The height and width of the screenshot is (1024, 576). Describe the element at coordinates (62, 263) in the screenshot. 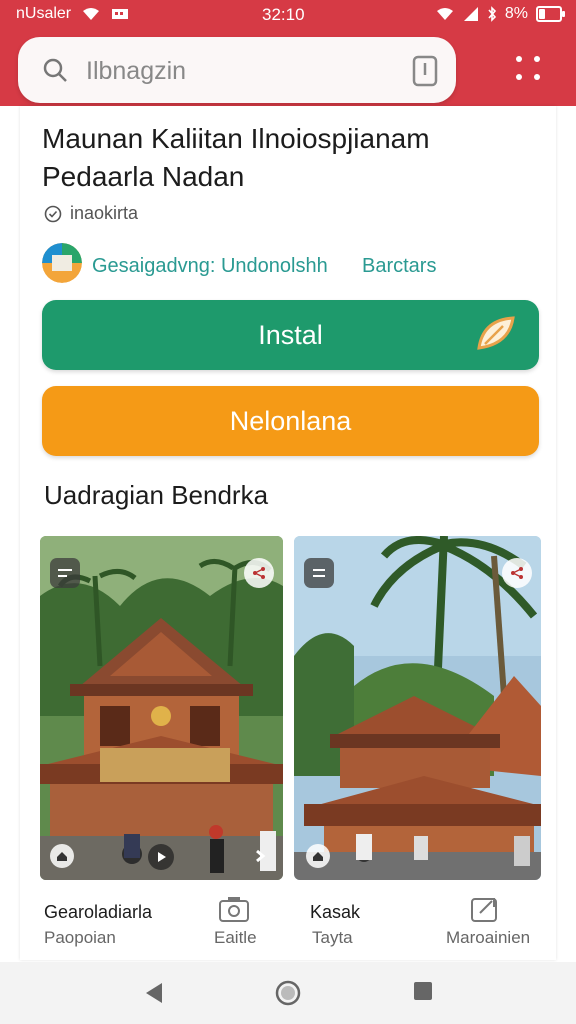

I see `publisher-logo` at that location.